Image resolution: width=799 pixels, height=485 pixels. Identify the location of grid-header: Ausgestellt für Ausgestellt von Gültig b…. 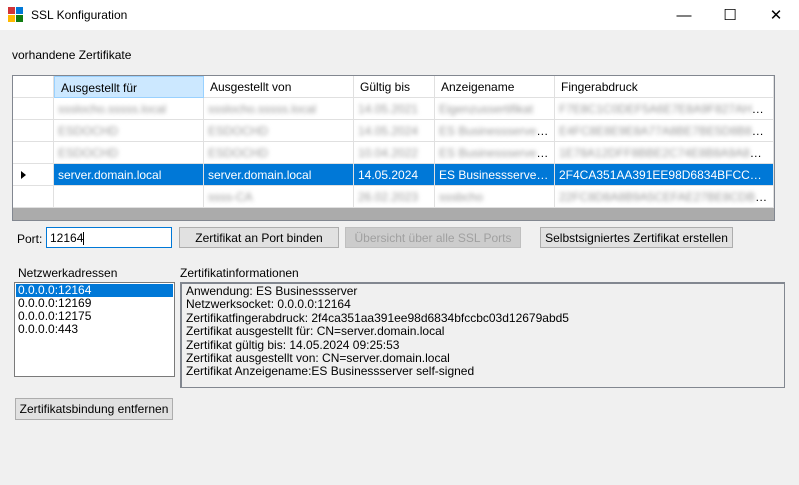
(393, 87).